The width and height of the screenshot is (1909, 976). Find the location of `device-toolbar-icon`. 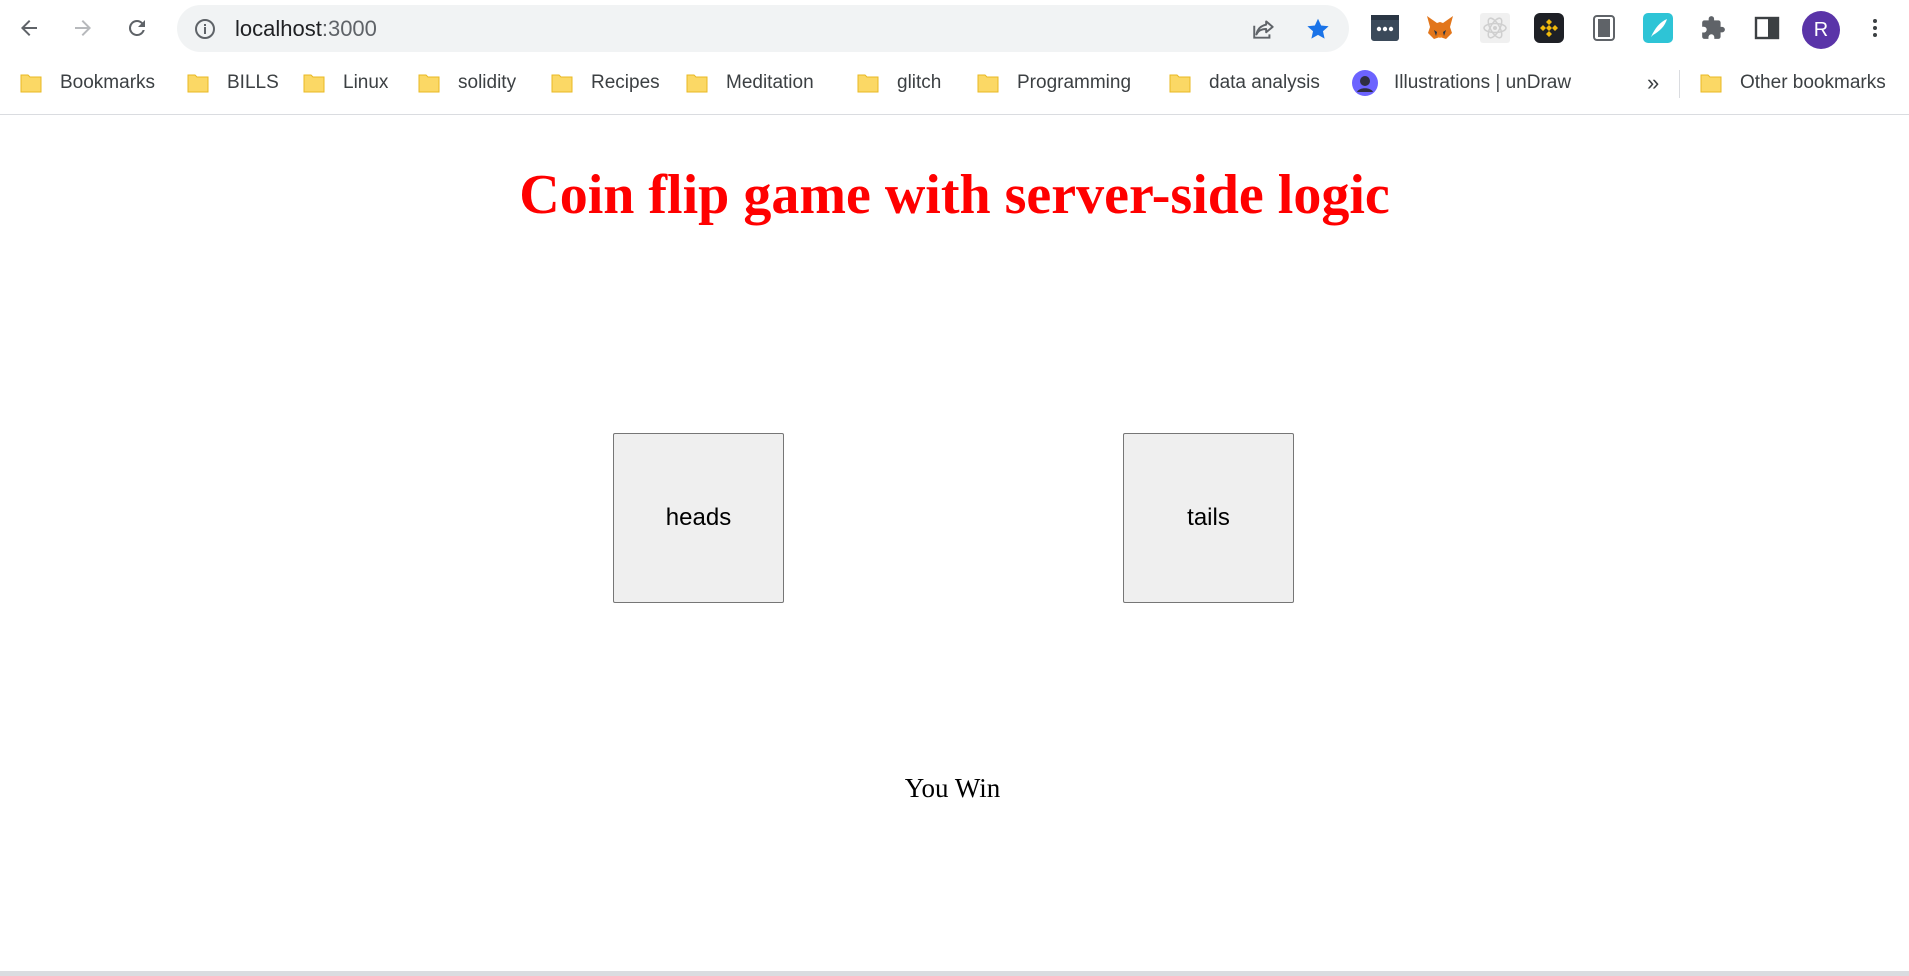

device-toolbar-icon is located at coordinates (1604, 28).